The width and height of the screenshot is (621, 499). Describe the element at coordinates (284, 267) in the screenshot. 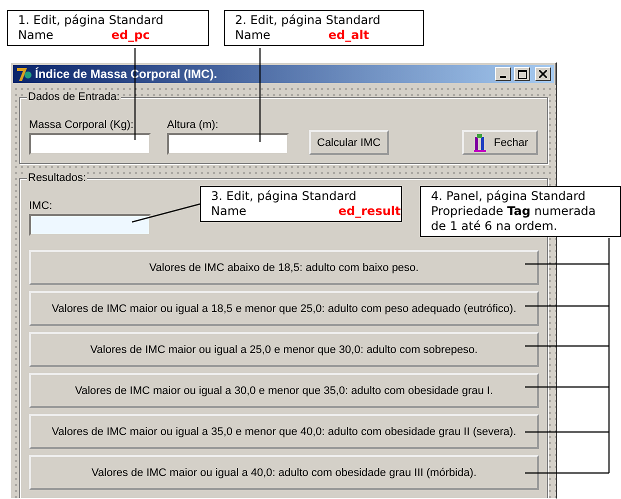

I see `range-panel: Valores de IMC abaixo de 18,5: adulto com baixo peso.` at that location.